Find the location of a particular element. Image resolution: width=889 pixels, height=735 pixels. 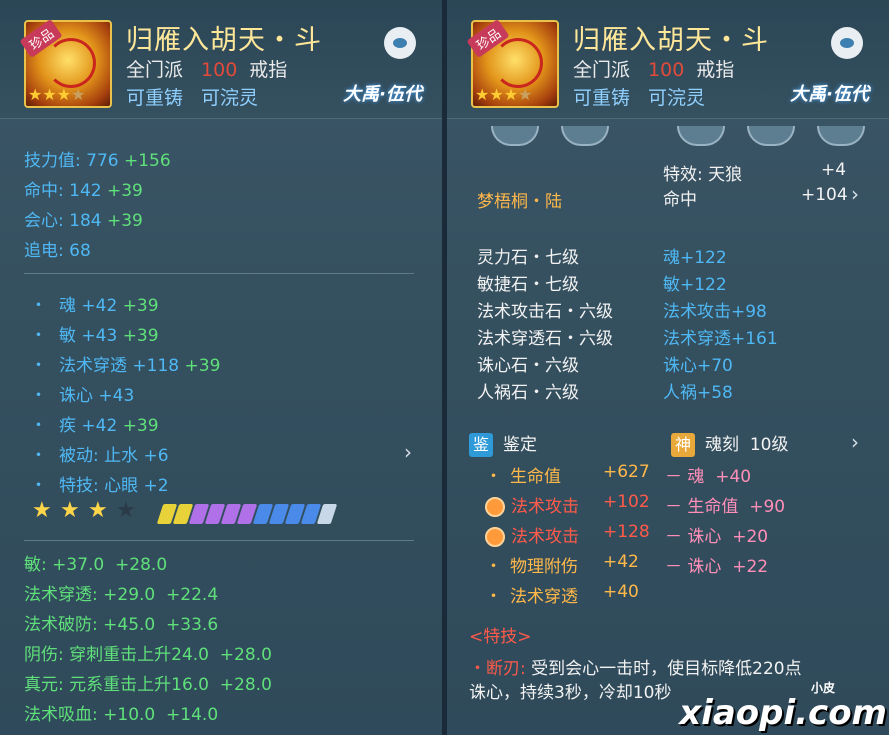

stat-label: 会心: 184 is located at coordinates (63, 221).